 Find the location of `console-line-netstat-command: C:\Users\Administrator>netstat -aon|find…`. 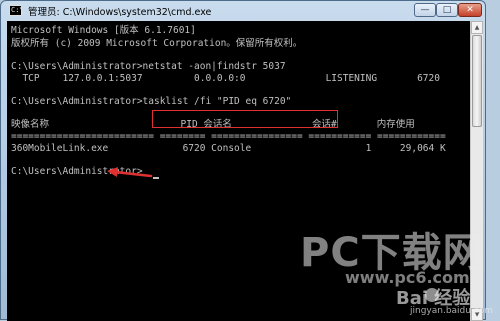

console-line-netstat-command: C:\Users\Administrator>netstat -aon|find… is located at coordinates (148, 66).